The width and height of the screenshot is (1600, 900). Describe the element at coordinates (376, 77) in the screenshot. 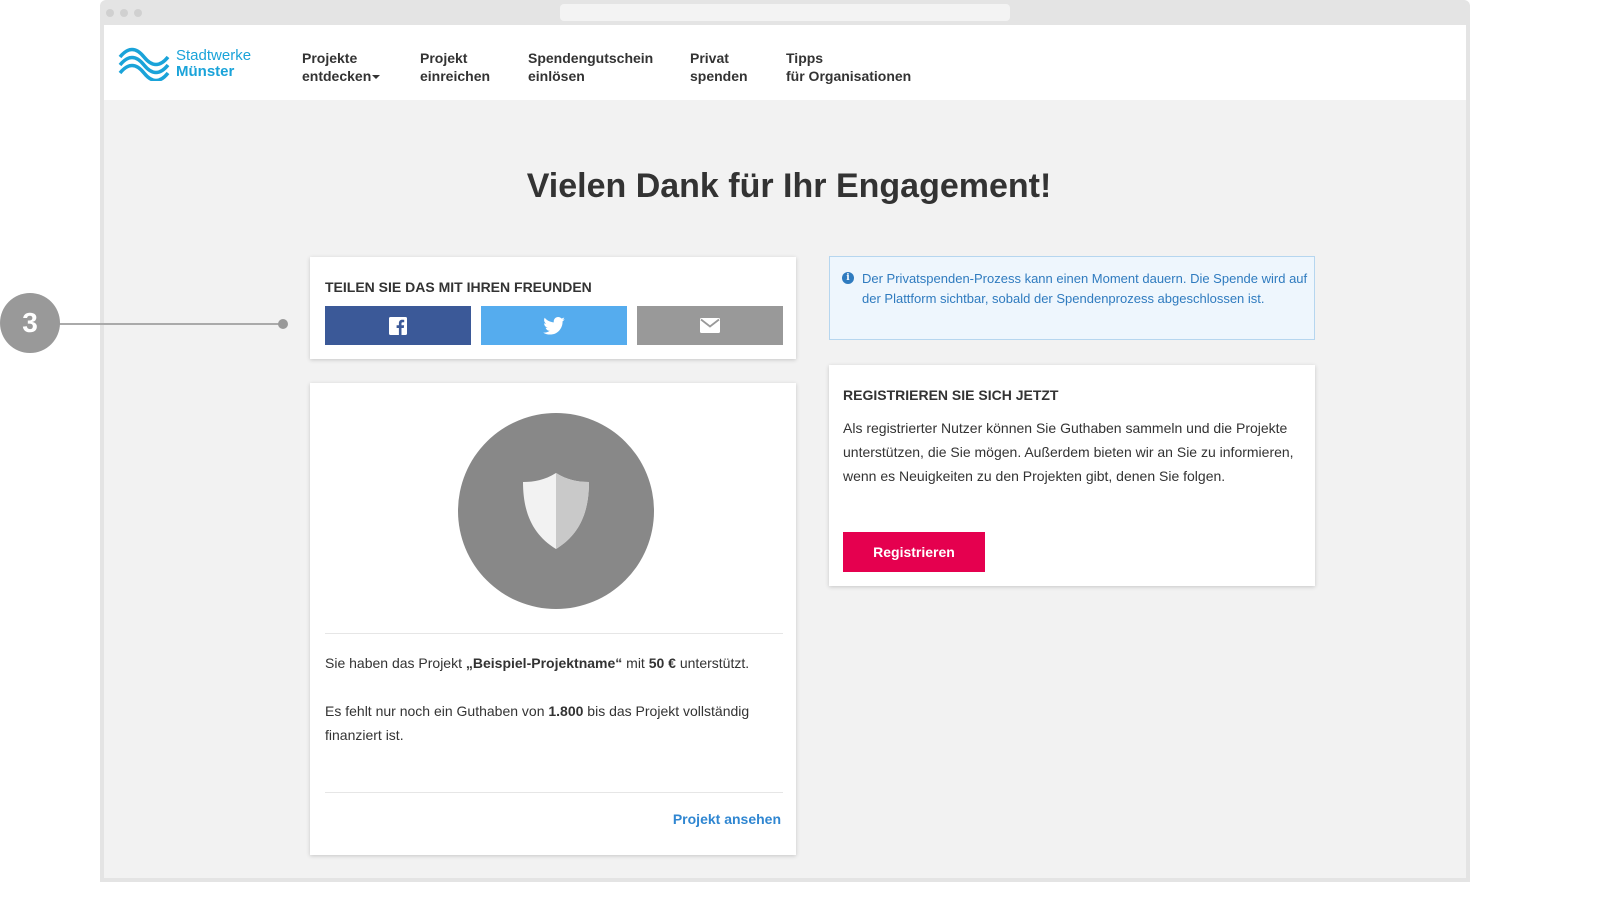

I see `caret-down-icon` at that location.